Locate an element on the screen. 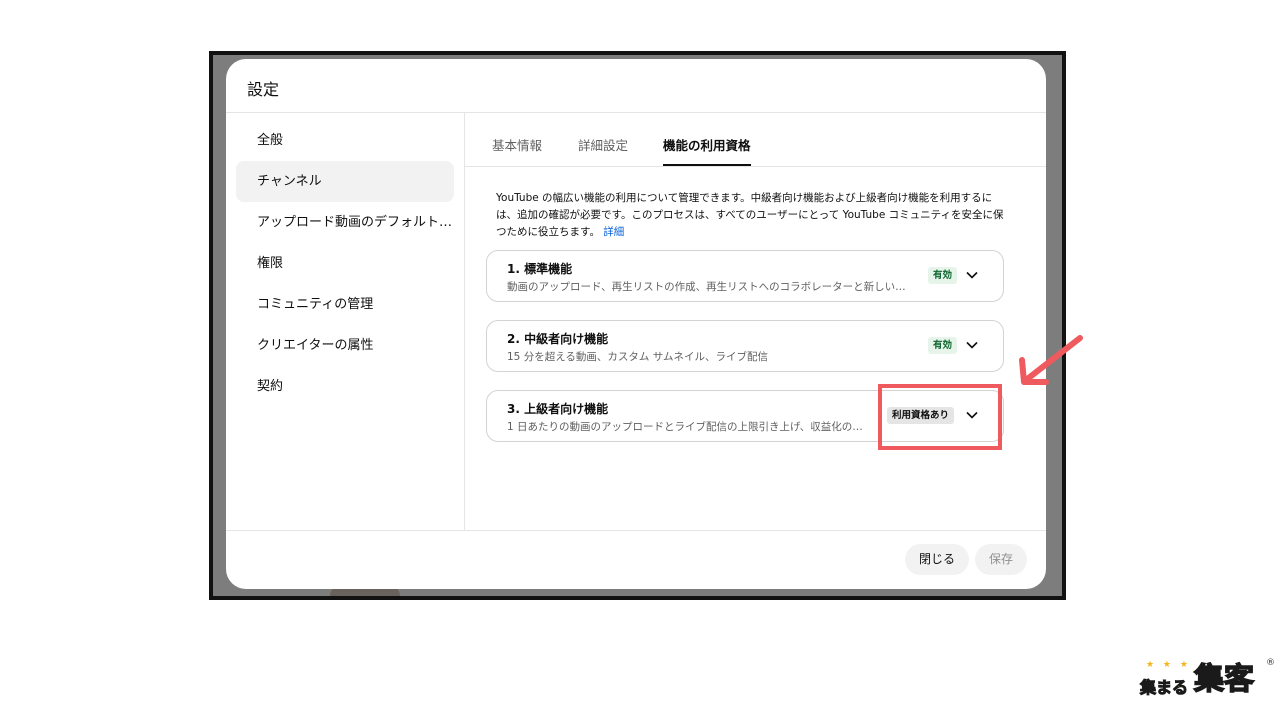  pointer-arrow-icon is located at coordinates (1051, 360).